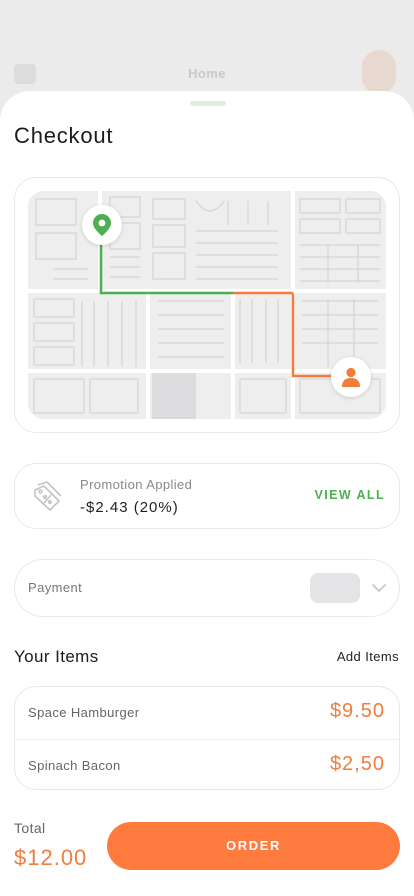 This screenshot has height=896, width=414. I want to click on payment-selector: Payment, so click(207, 588).